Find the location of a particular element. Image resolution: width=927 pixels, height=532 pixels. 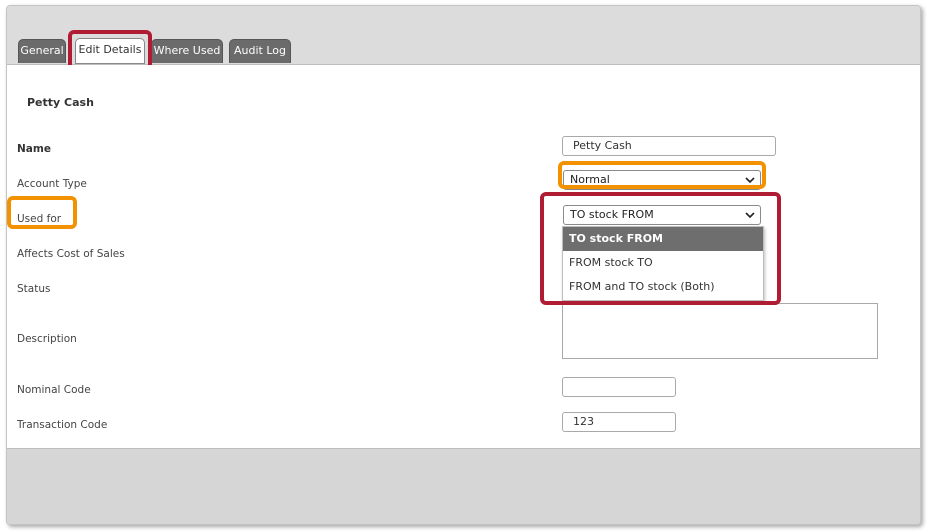

description-textarea is located at coordinates (720, 331).